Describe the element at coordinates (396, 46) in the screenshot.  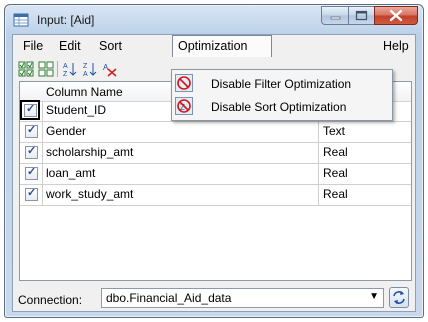
I see `menu-help: Help` at that location.